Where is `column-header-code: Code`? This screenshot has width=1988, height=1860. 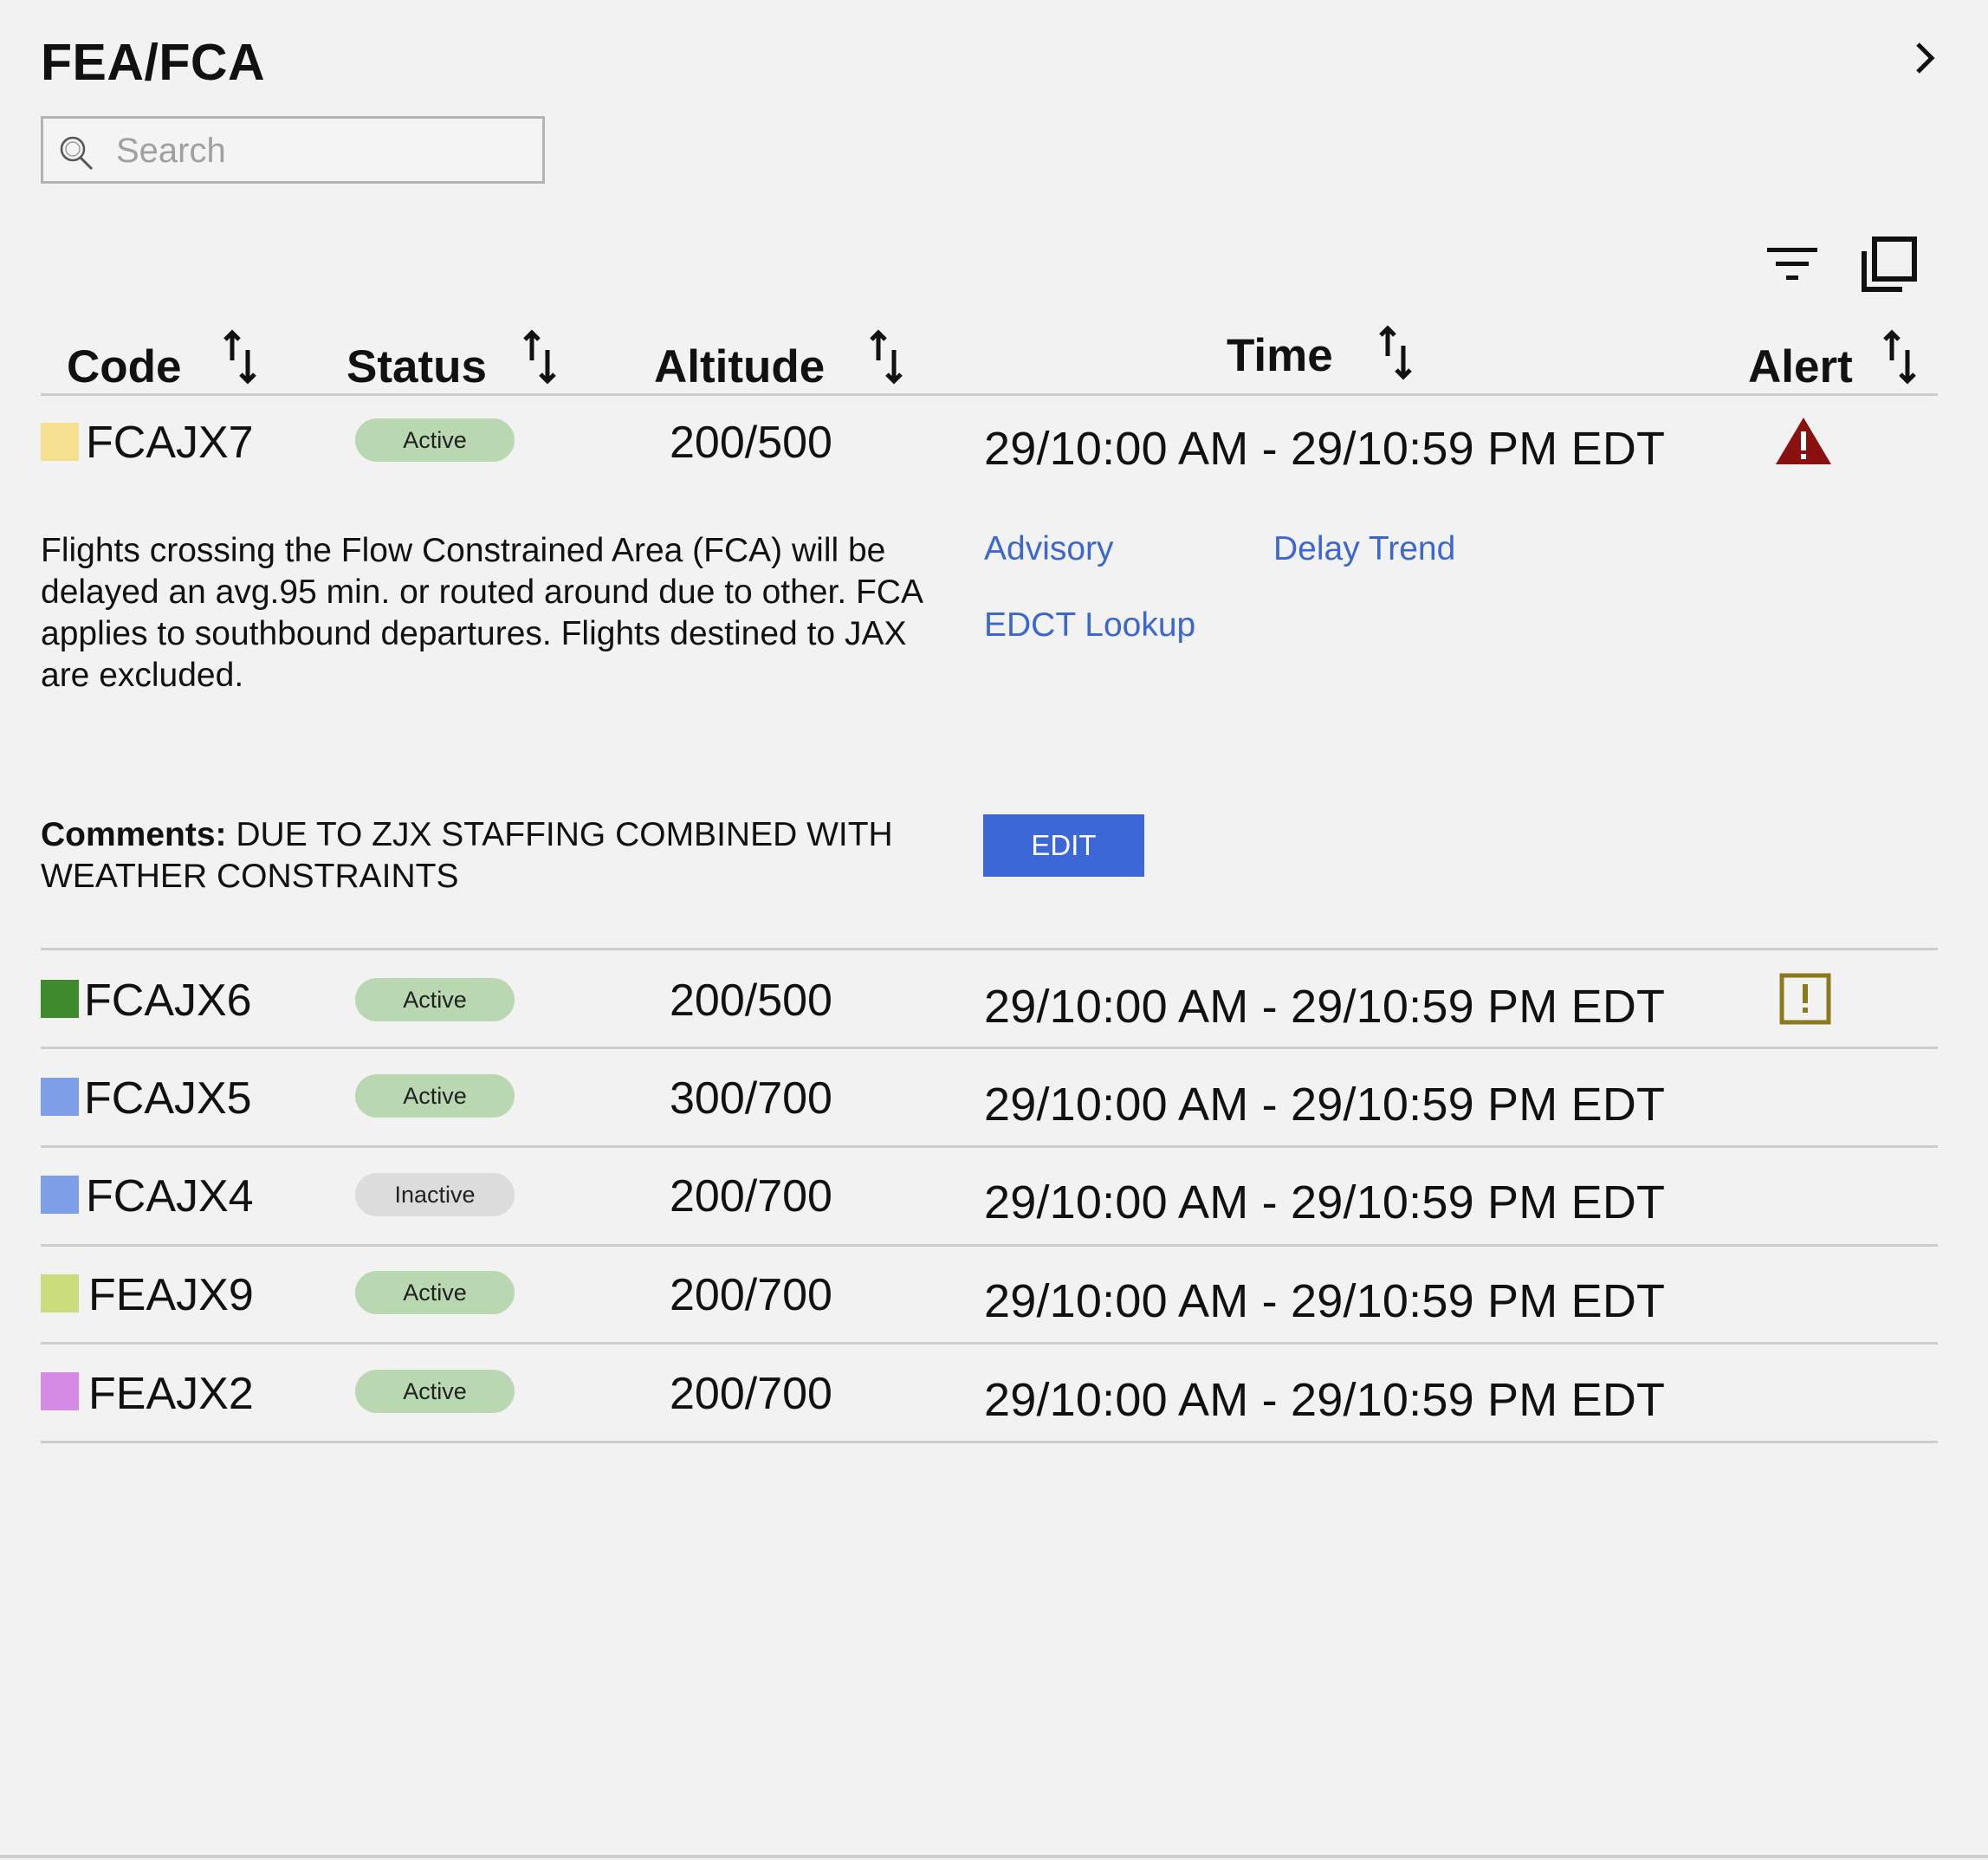 column-header-code: Code is located at coordinates (125, 366).